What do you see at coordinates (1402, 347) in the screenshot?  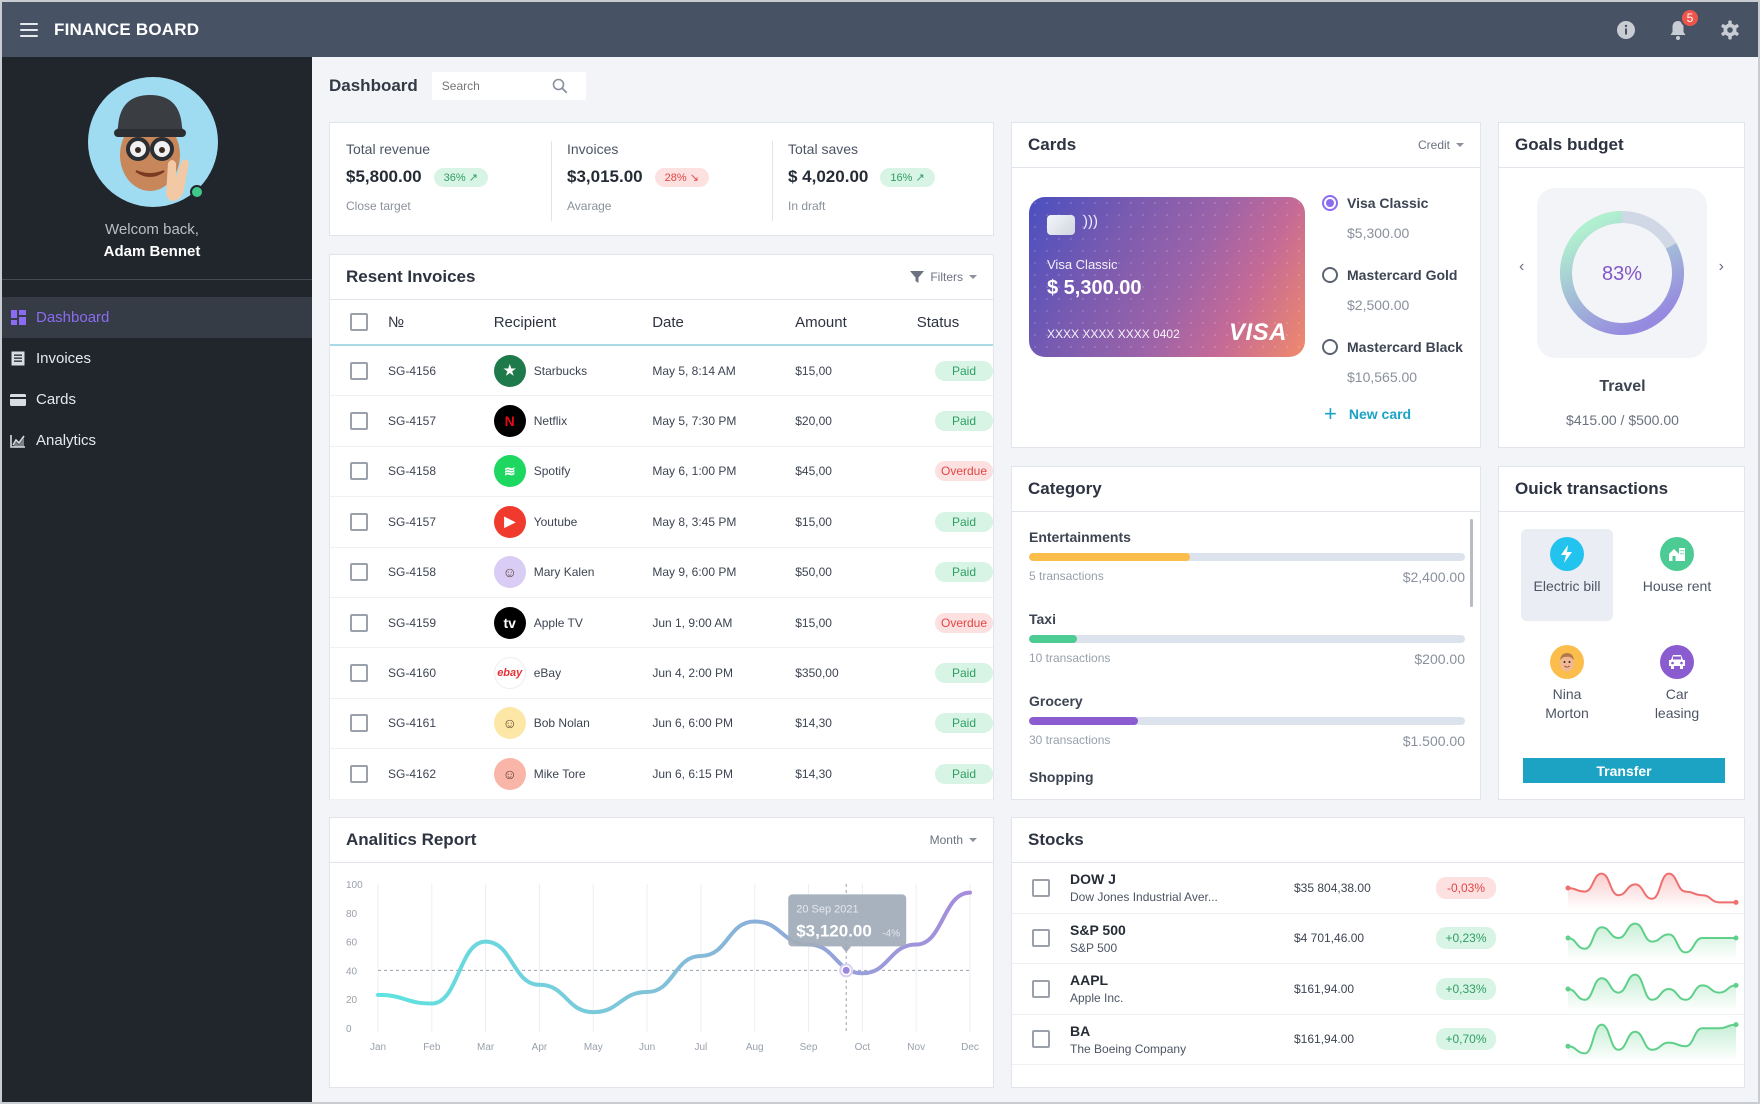 I see `card-option-mastercard-black: Mastercard Black` at bounding box center [1402, 347].